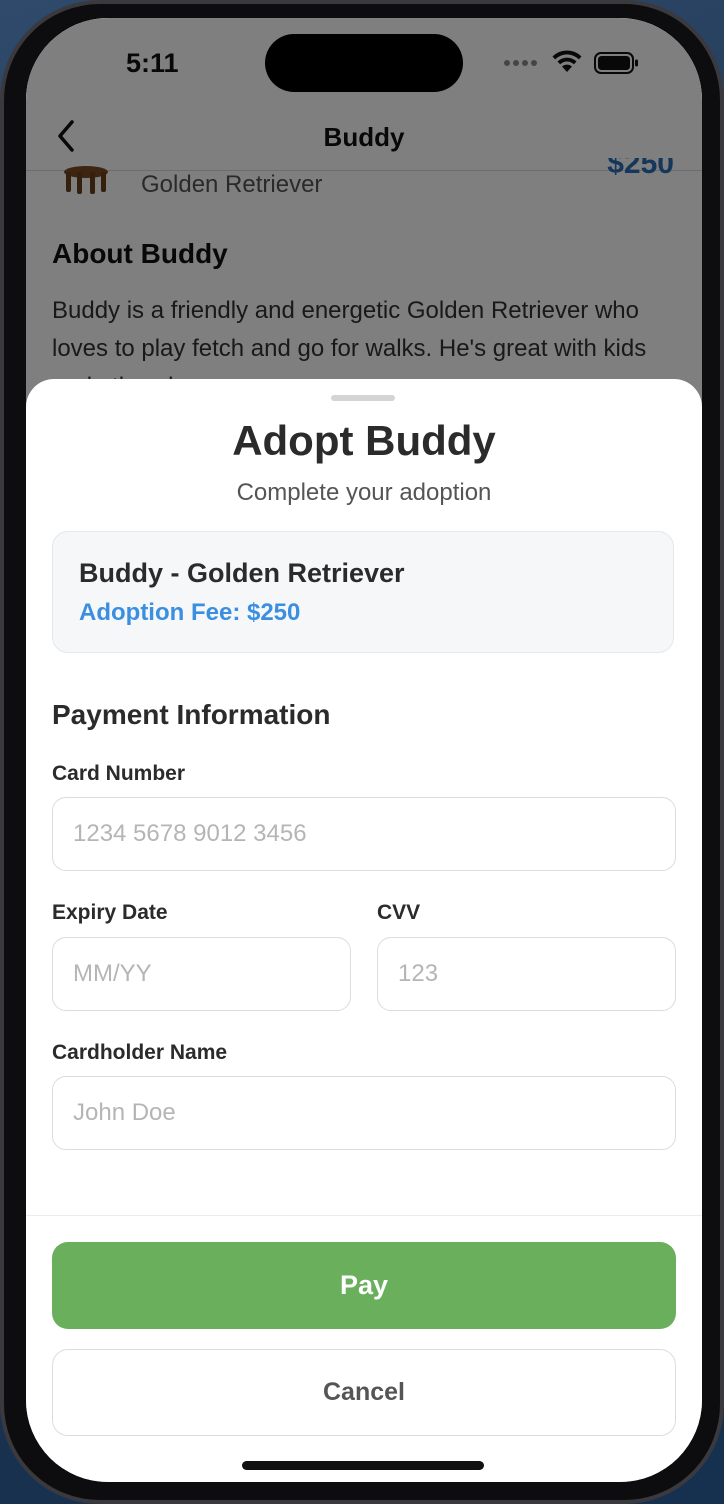 The image size is (724, 1504). Describe the element at coordinates (364, 1392) in the screenshot. I see `cancel-button: Cancel` at that location.